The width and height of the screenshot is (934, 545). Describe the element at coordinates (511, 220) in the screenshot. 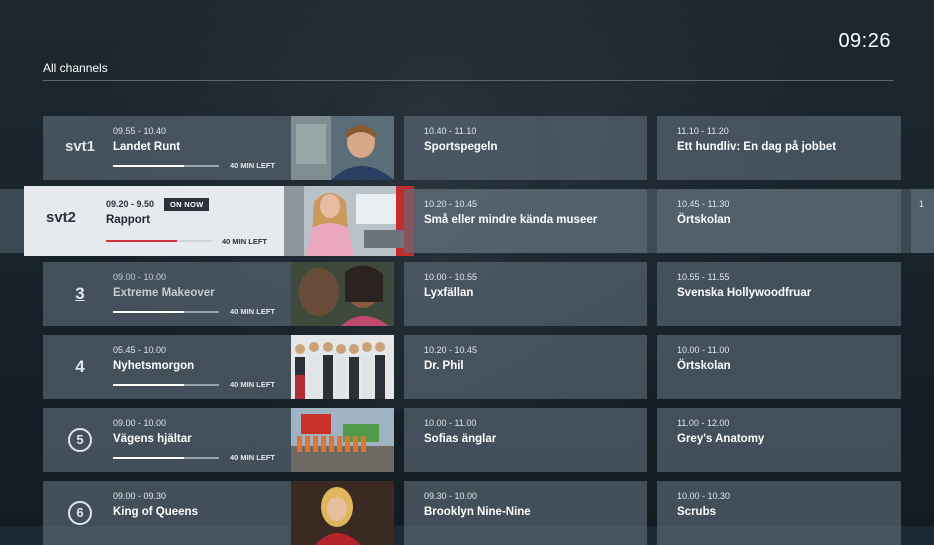

I see `program-title: Små eller mindre kända museer` at that location.